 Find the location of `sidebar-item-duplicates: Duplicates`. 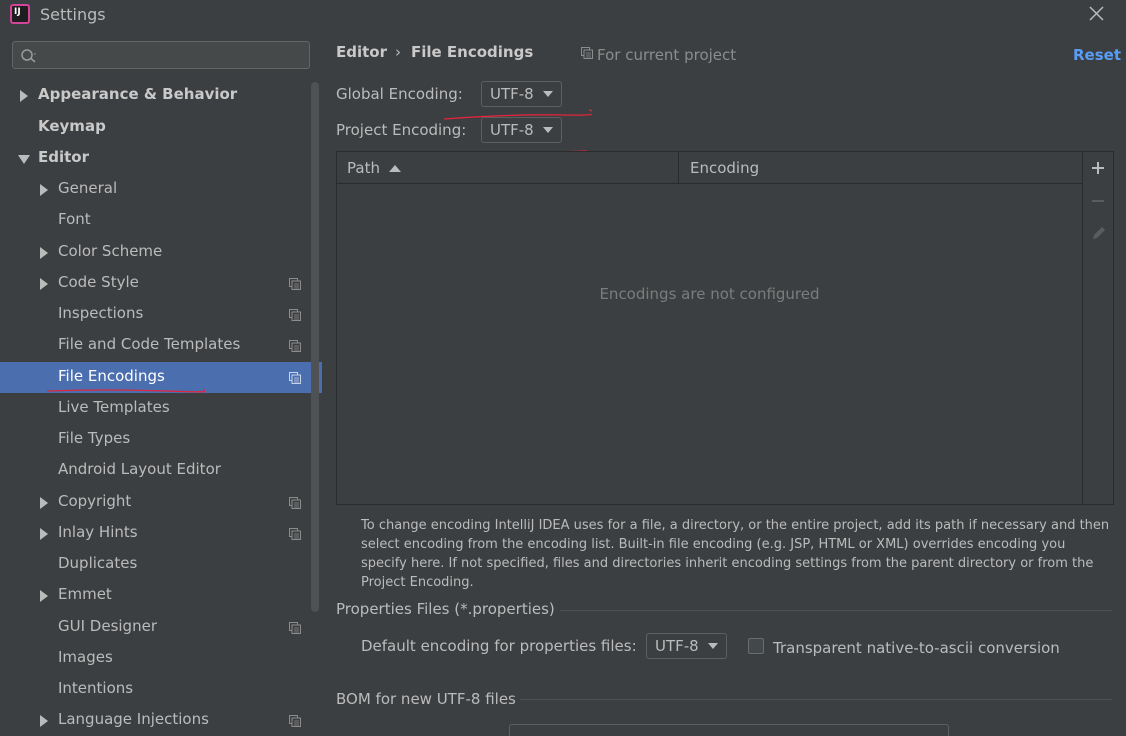

sidebar-item-duplicates: Duplicates is located at coordinates (161, 564).